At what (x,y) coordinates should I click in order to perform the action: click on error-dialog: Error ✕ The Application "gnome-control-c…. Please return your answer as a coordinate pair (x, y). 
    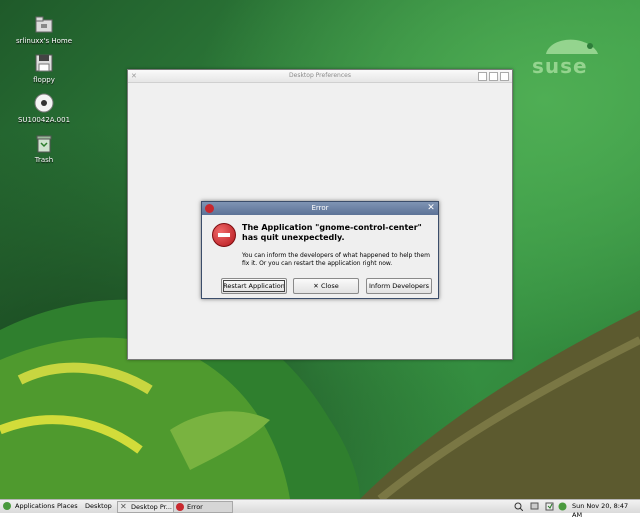
    Looking at the image, I should click on (320, 250).